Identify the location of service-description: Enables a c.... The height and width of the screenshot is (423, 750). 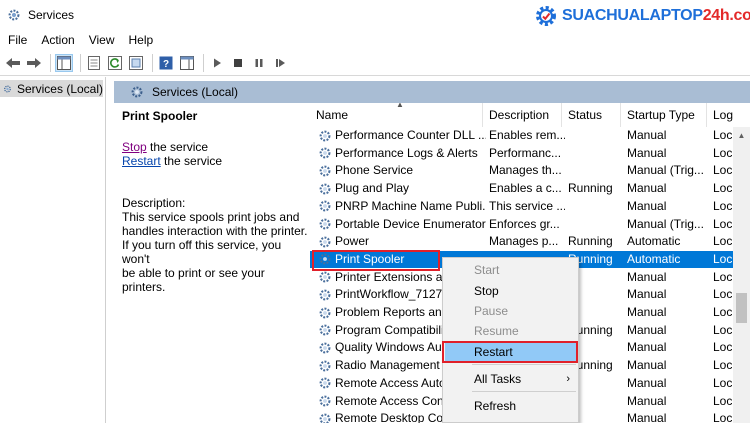
(525, 188).